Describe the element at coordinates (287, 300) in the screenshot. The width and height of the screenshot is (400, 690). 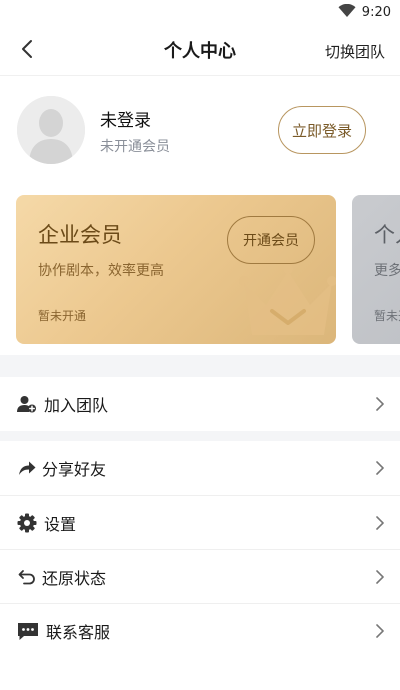
I see `crown-icon` at that location.